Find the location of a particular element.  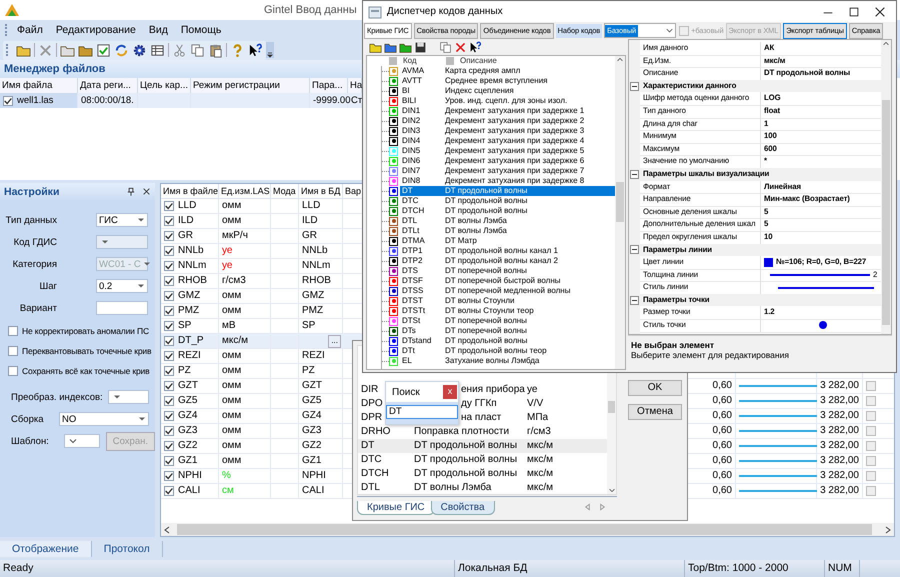

tree-item: DTLt DT волны Лэмба is located at coordinates (491, 231).